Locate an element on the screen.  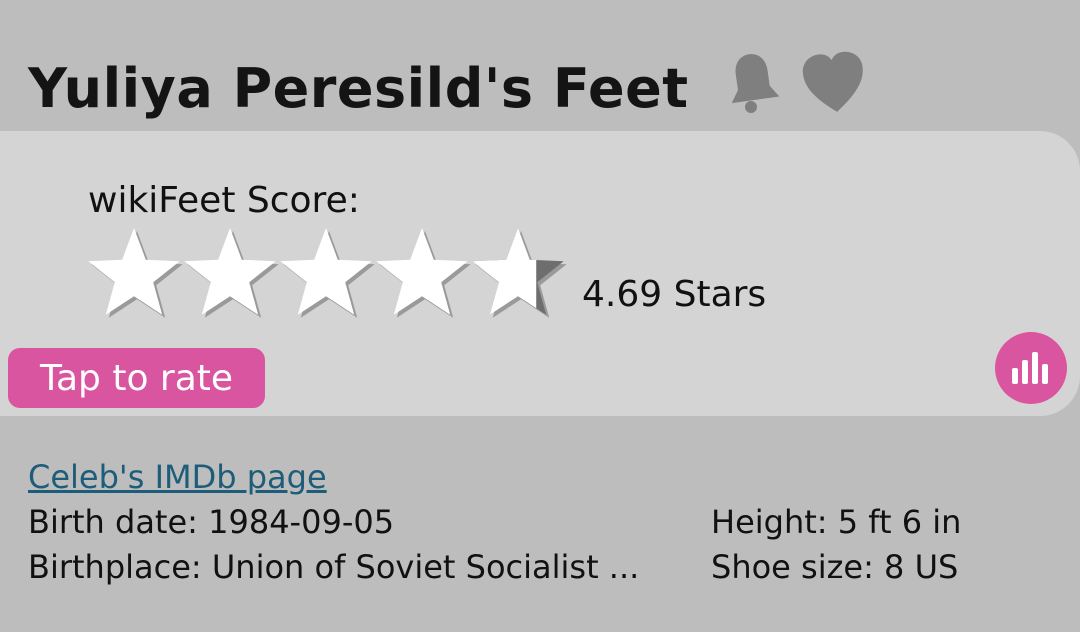
birth-date-label: Birth date: is located at coordinates (113, 522).